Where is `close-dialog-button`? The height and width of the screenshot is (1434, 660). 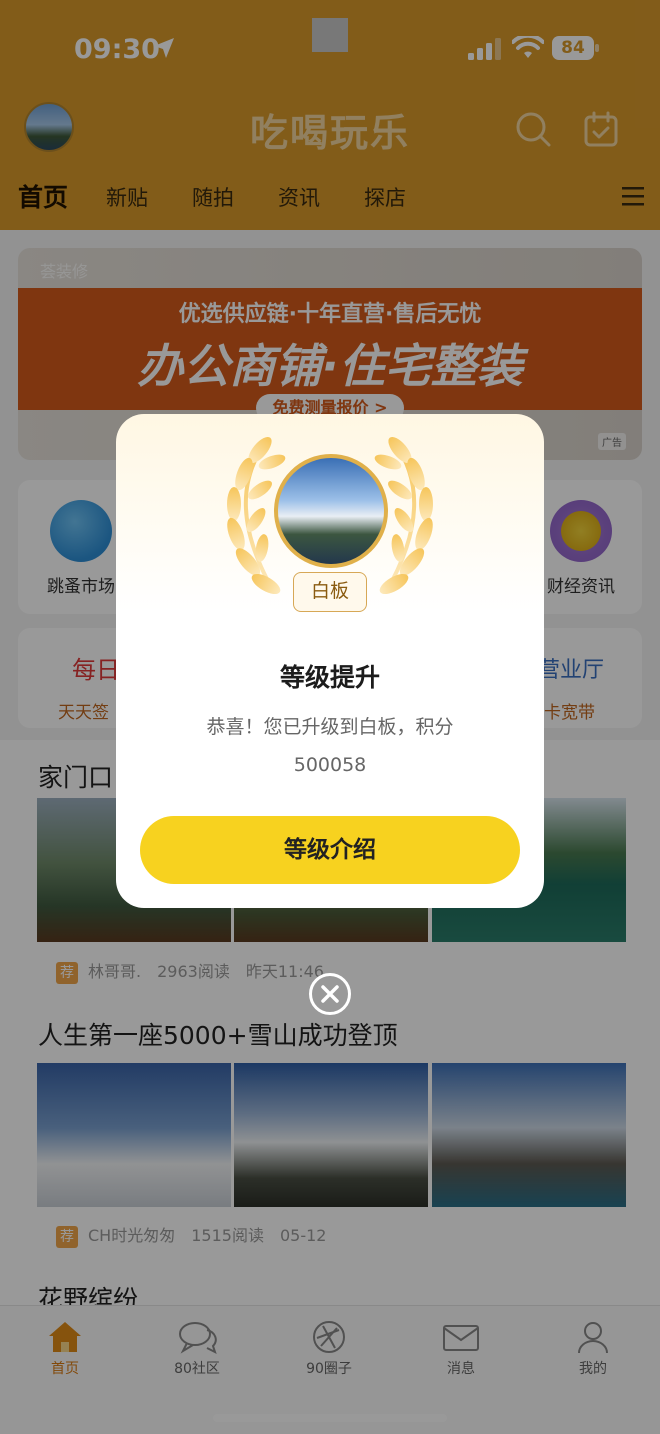 close-dialog-button is located at coordinates (330, 994).